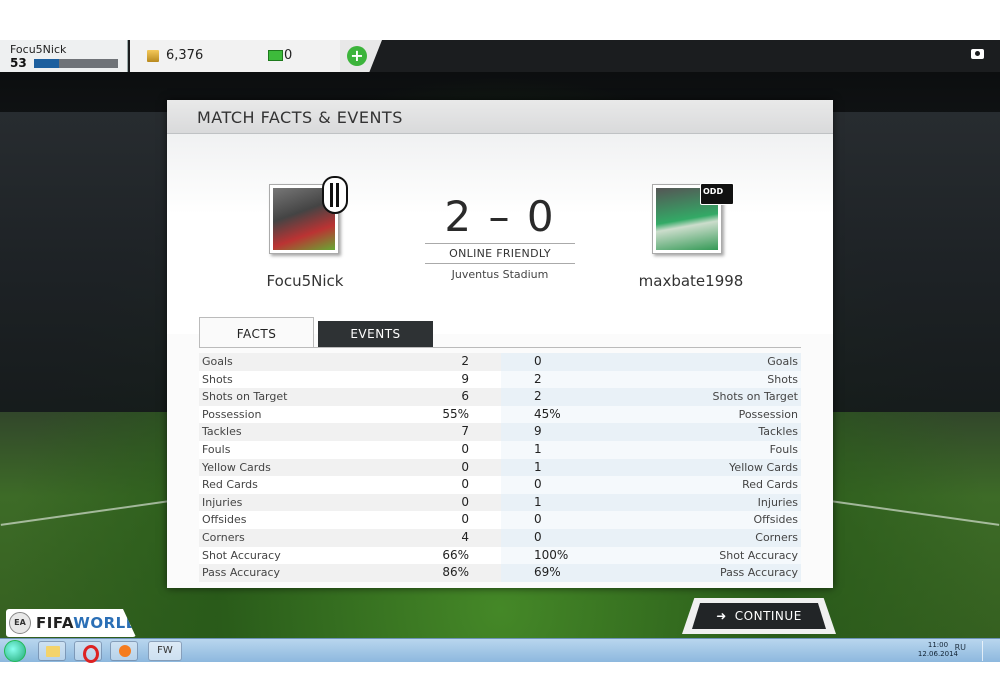 The height and width of the screenshot is (700, 1000). Describe the element at coordinates (758, 555) in the screenshot. I see `stat-label-away: Shot Accuracy` at that location.